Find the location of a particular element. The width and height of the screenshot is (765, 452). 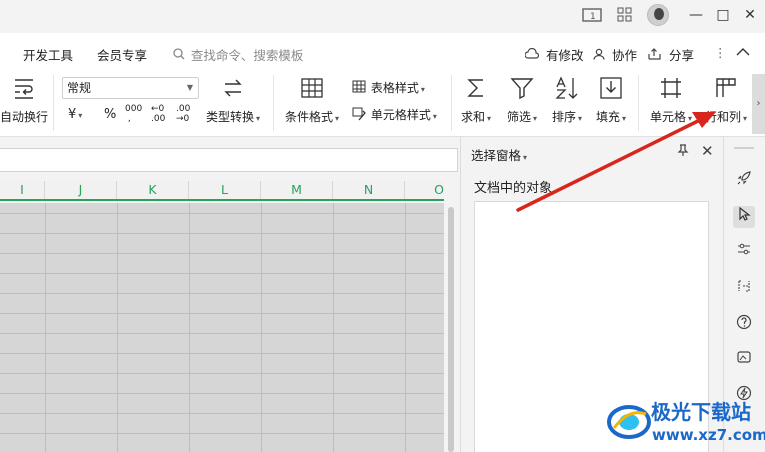

tab-developer-tools: 开发工具 is located at coordinates (48, 54).